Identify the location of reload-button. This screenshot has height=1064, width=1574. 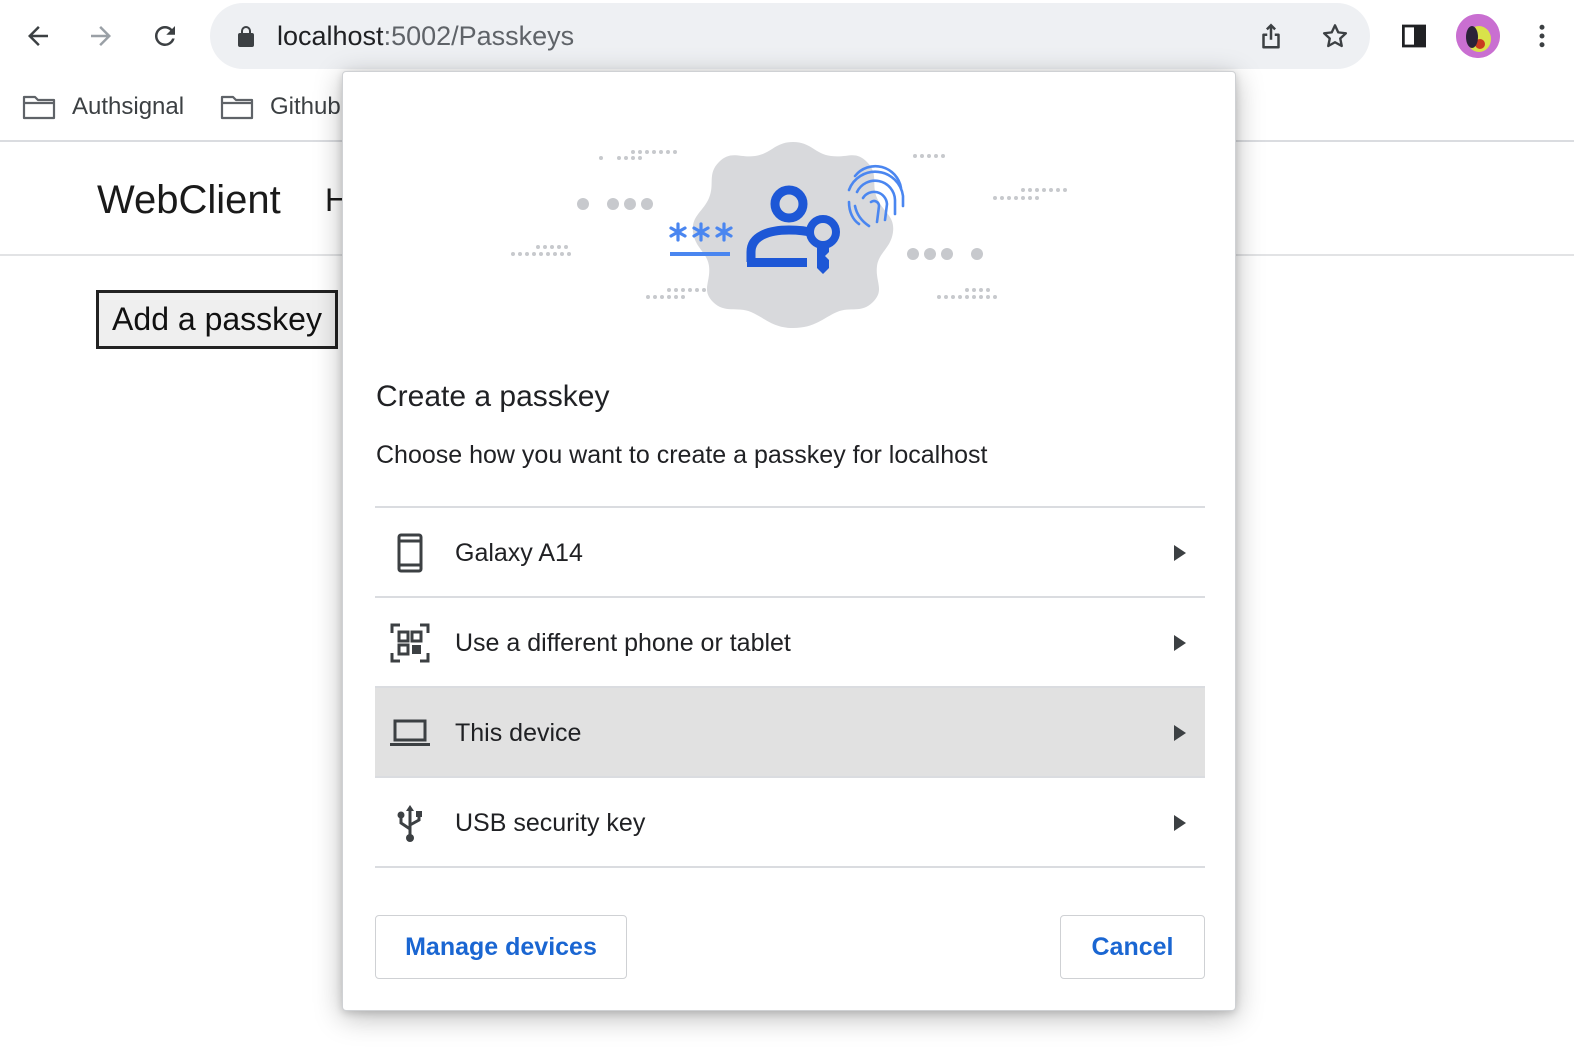
(165, 36).